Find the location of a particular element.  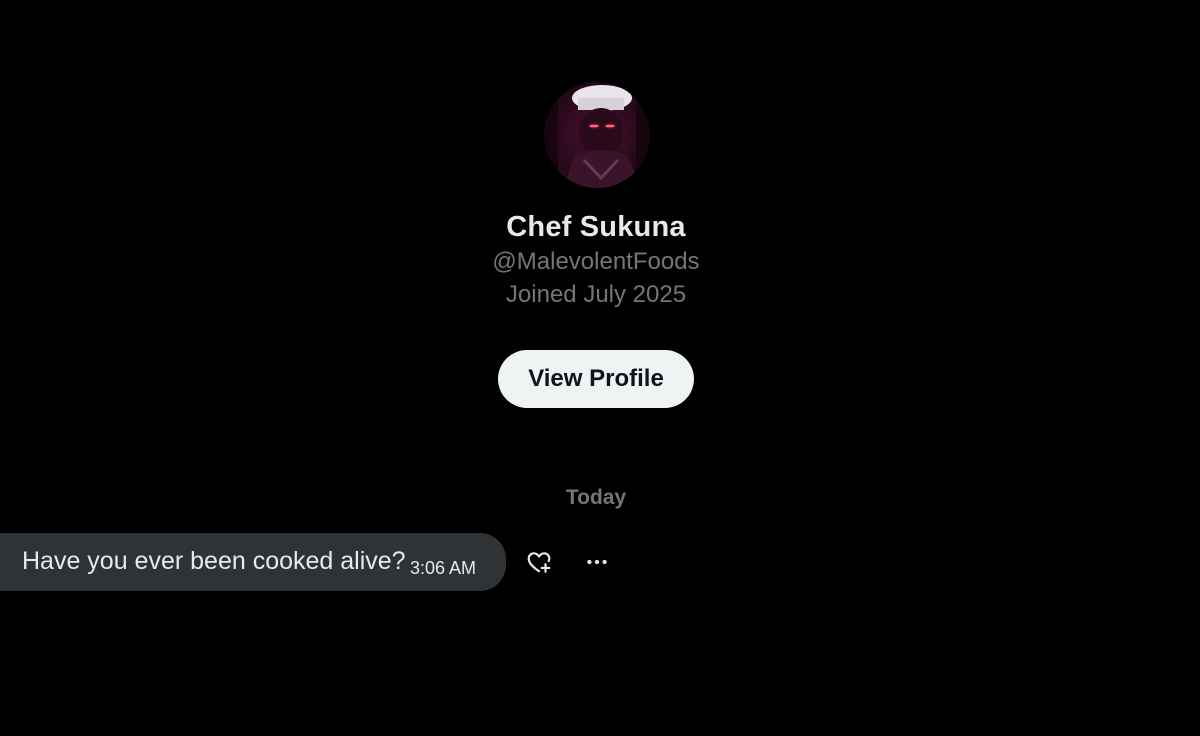

message-bubble: Have you ever been cooked alive? 3:06 AM is located at coordinates (253, 562).